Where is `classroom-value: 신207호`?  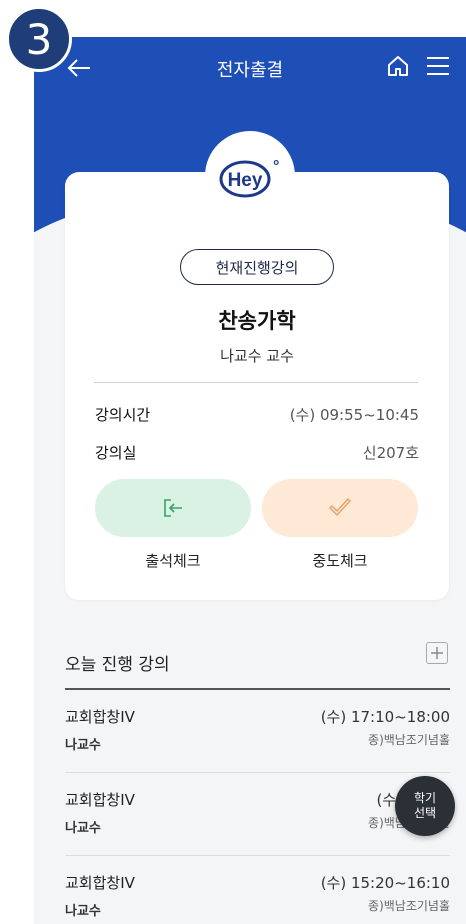 classroom-value: 신207호 is located at coordinates (390, 453).